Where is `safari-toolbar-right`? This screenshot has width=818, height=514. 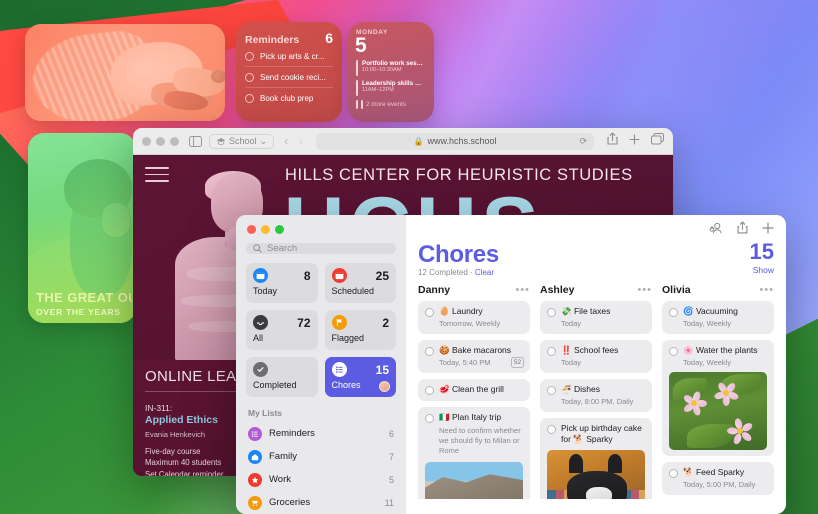
safari-toolbar-right is located at coordinates (635, 141).